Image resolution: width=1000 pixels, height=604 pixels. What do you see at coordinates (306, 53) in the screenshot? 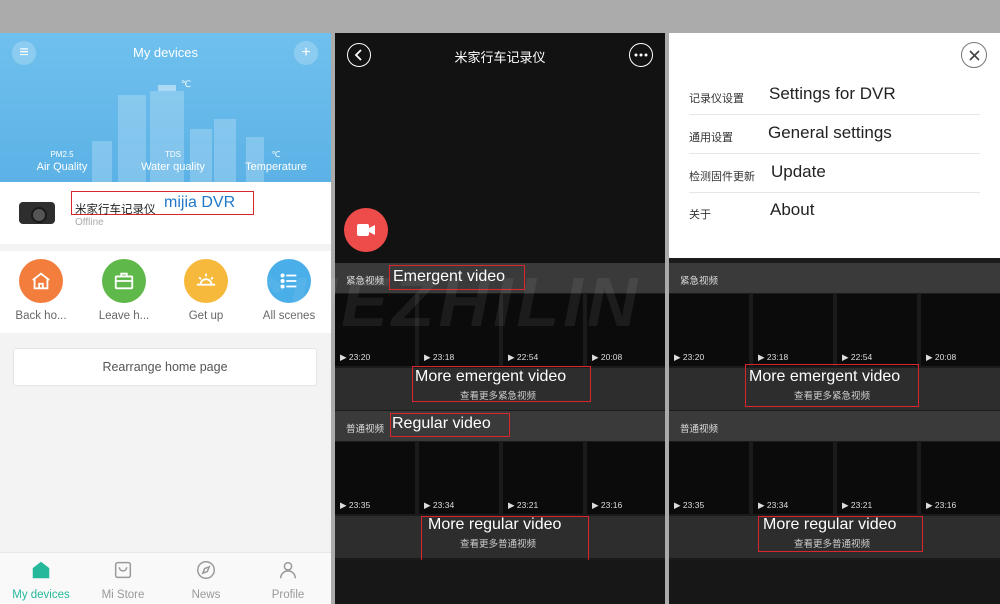
I see `add-icon: +` at bounding box center [306, 53].